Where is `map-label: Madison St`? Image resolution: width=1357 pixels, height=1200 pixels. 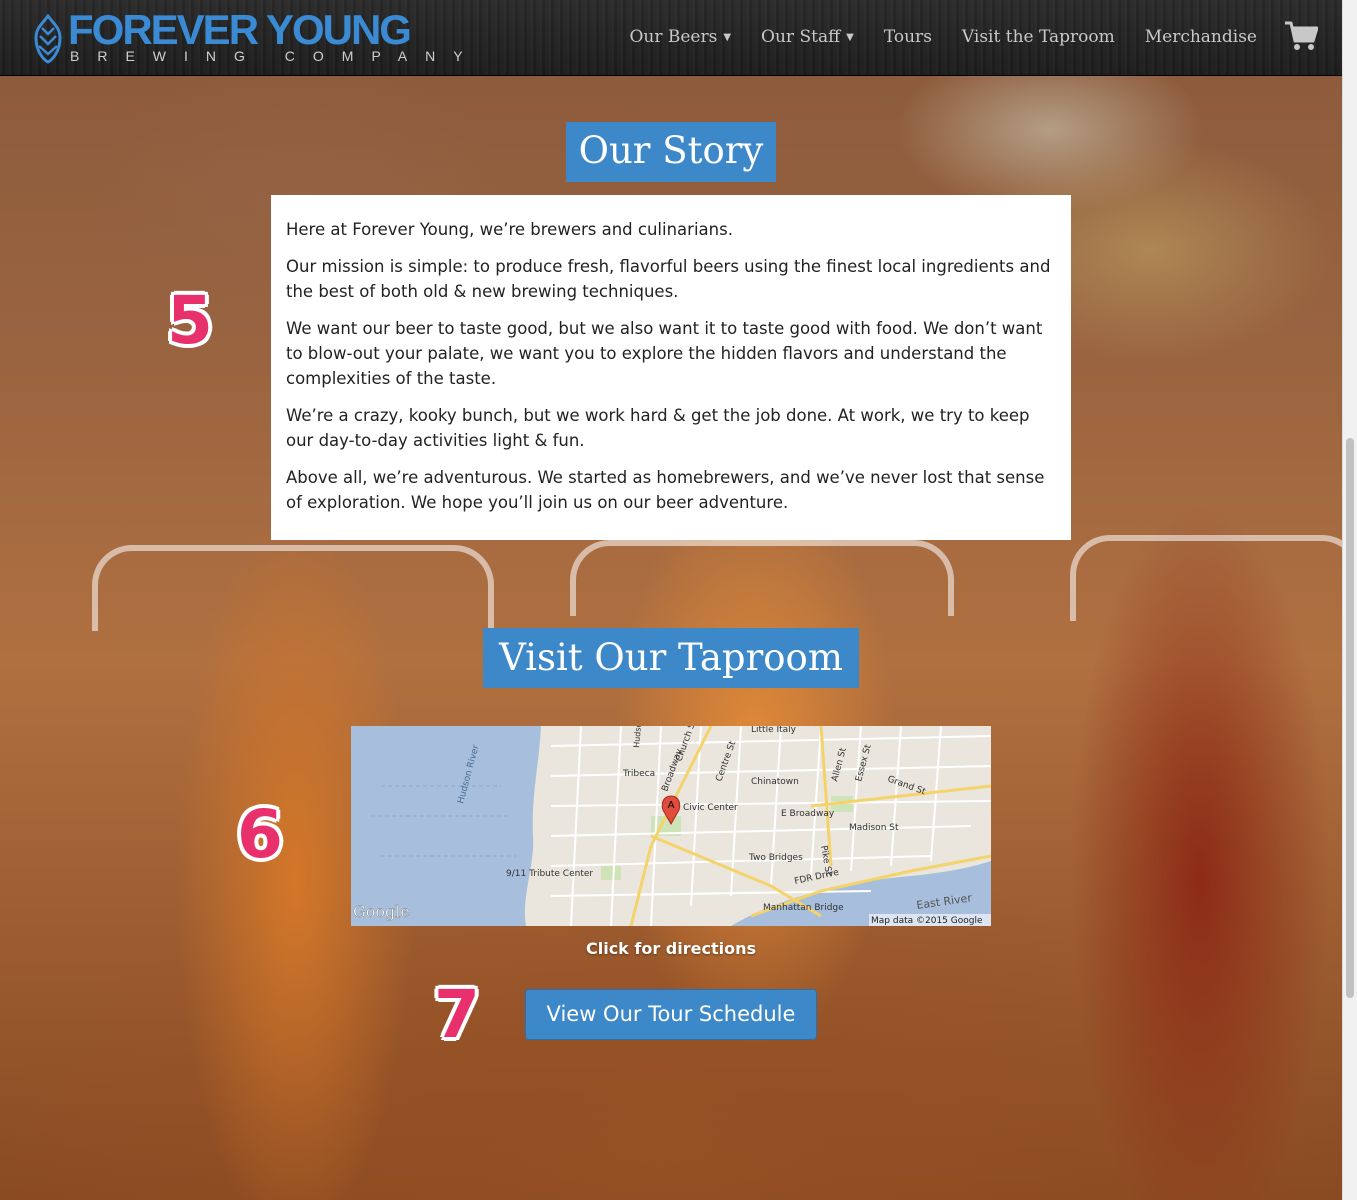
map-label: Madison St is located at coordinates (874, 828).